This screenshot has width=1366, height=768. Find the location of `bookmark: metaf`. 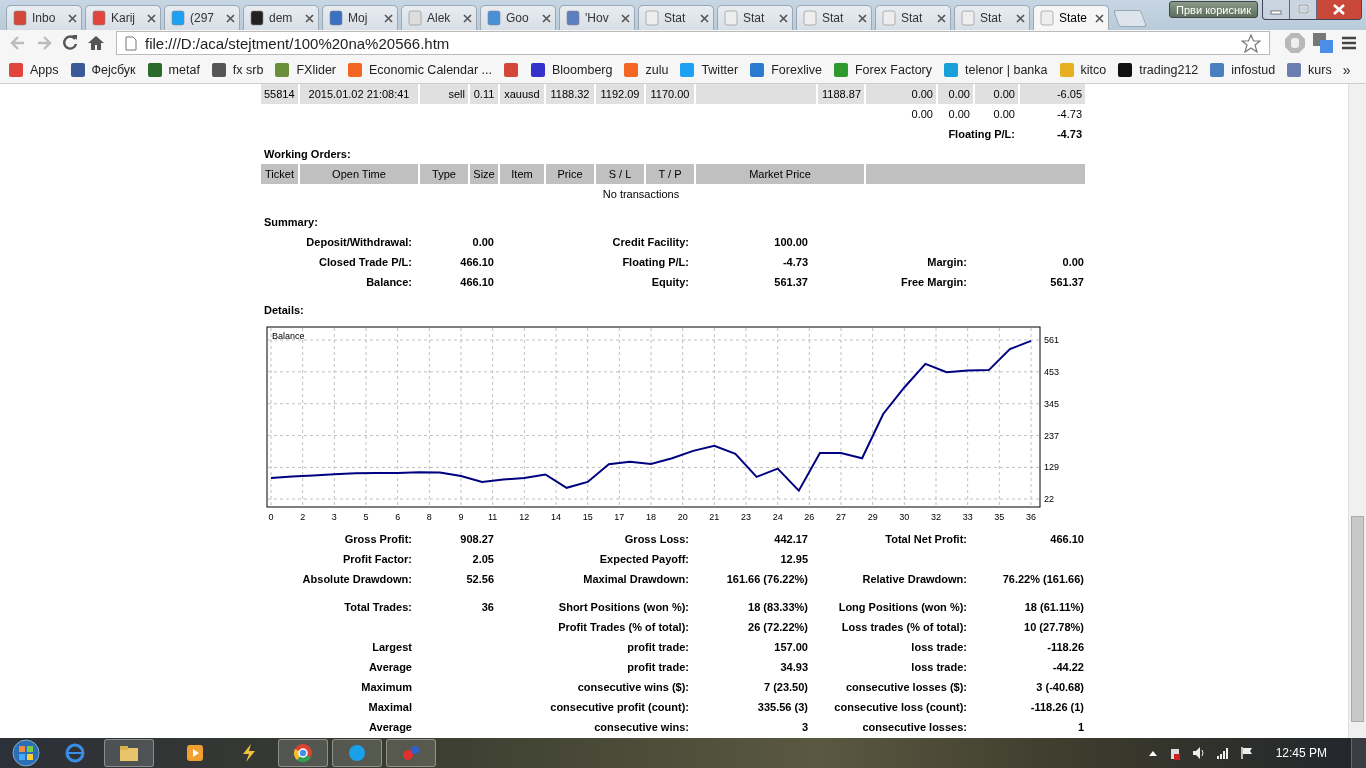

bookmark: metaf is located at coordinates (173, 69).